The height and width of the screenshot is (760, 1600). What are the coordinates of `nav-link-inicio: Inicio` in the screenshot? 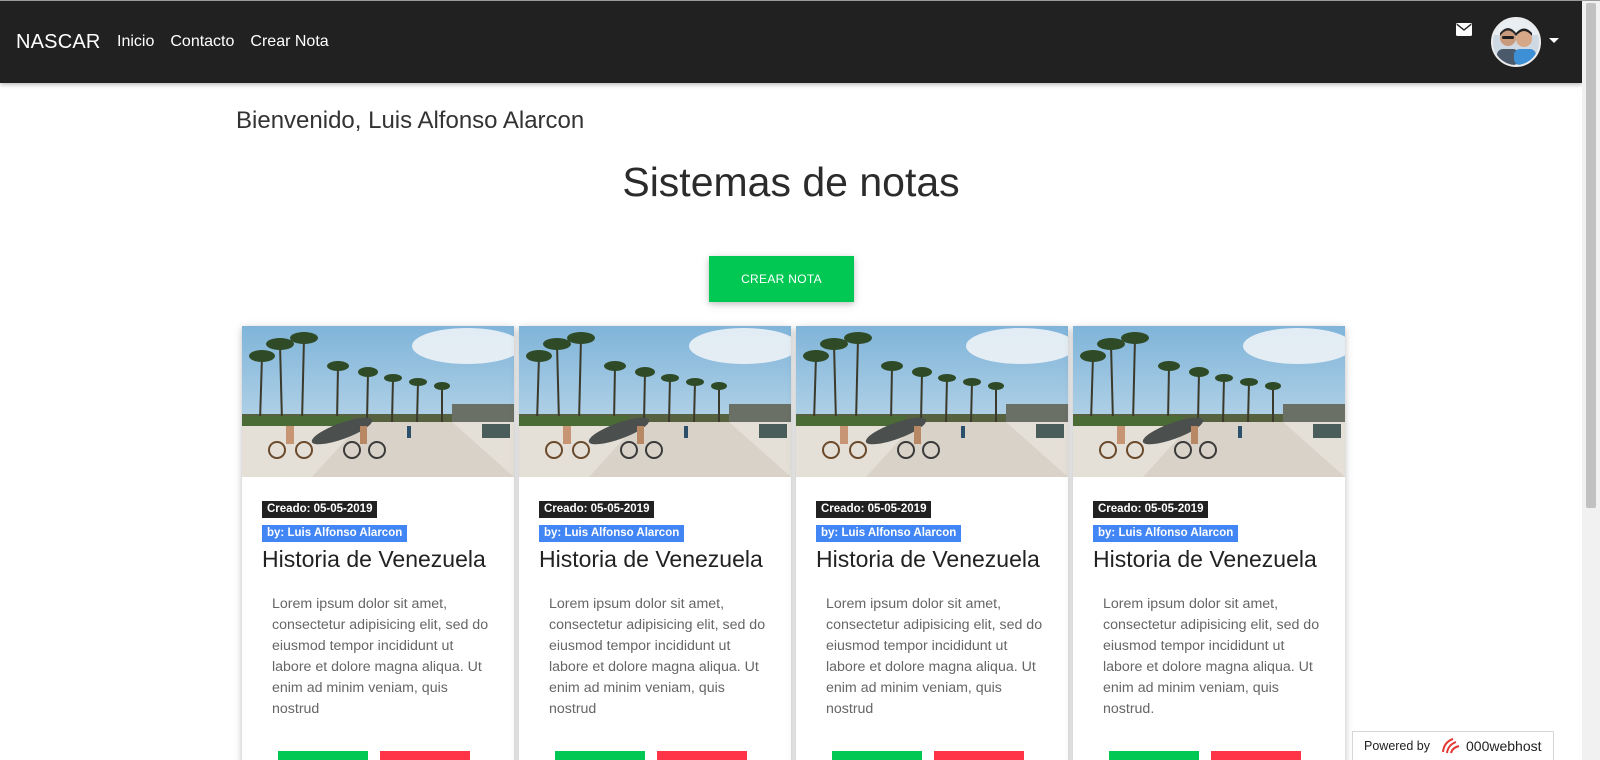 It's located at (135, 42).